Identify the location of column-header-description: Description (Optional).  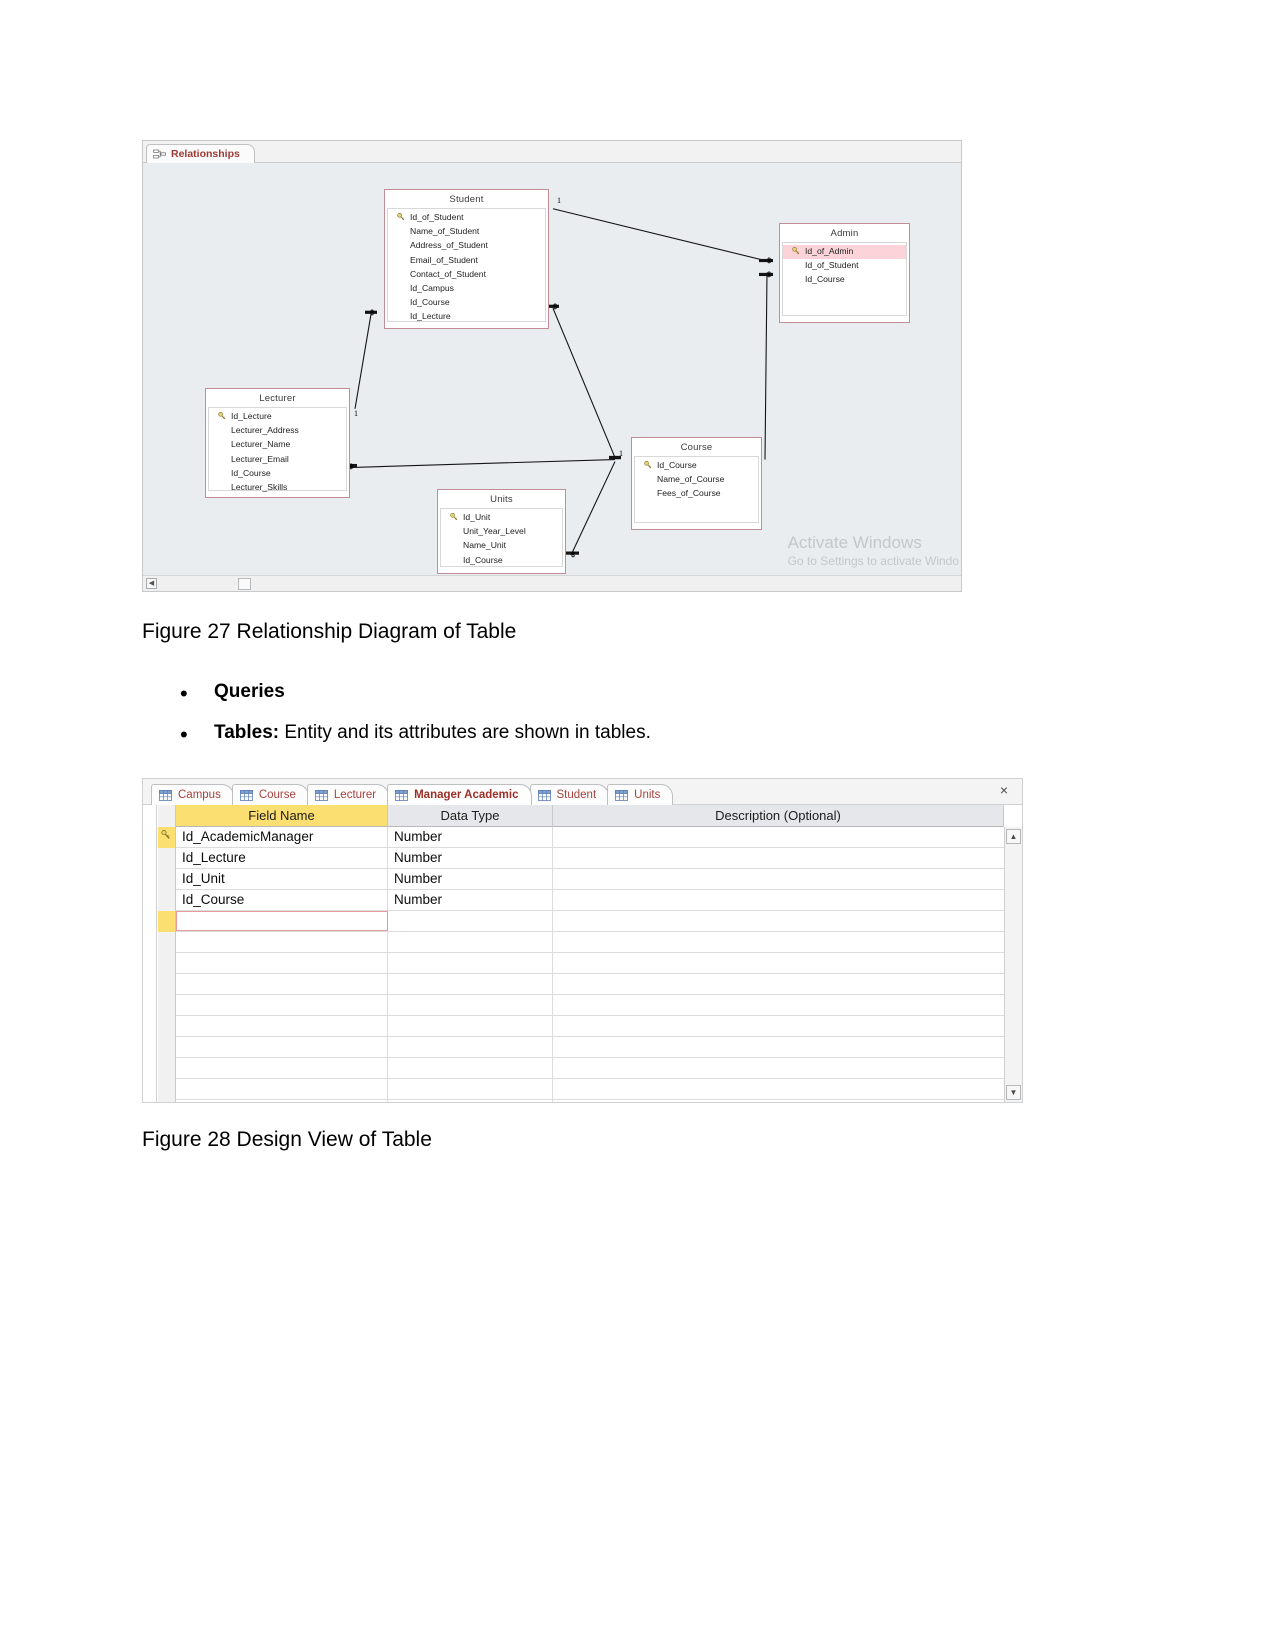
(778, 816).